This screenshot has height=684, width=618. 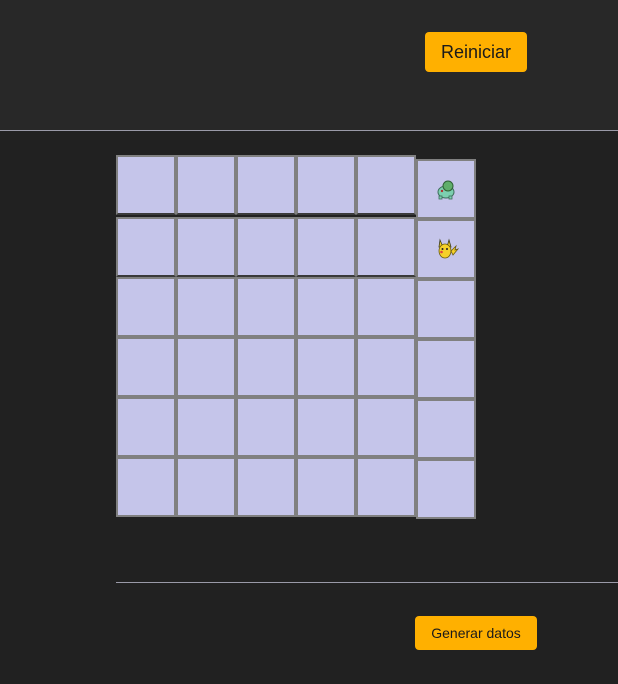 What do you see at coordinates (367, 582) in the screenshot?
I see `footer-divider` at bounding box center [367, 582].